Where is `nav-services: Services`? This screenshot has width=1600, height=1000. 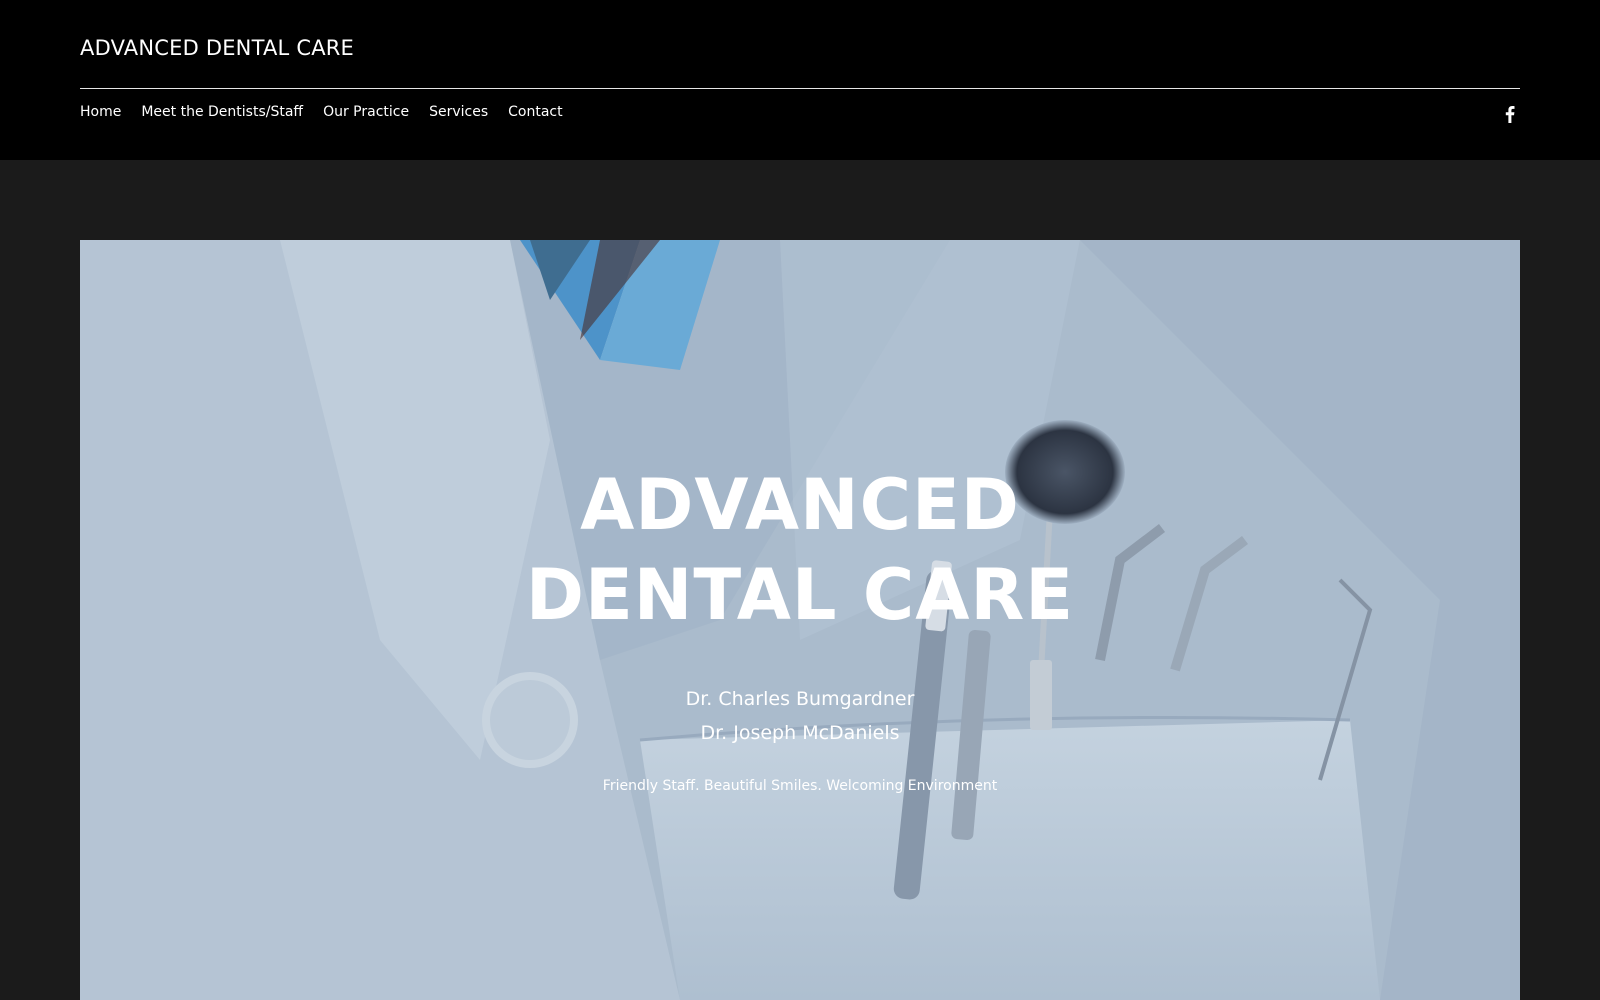
nav-services: Services is located at coordinates (458, 112).